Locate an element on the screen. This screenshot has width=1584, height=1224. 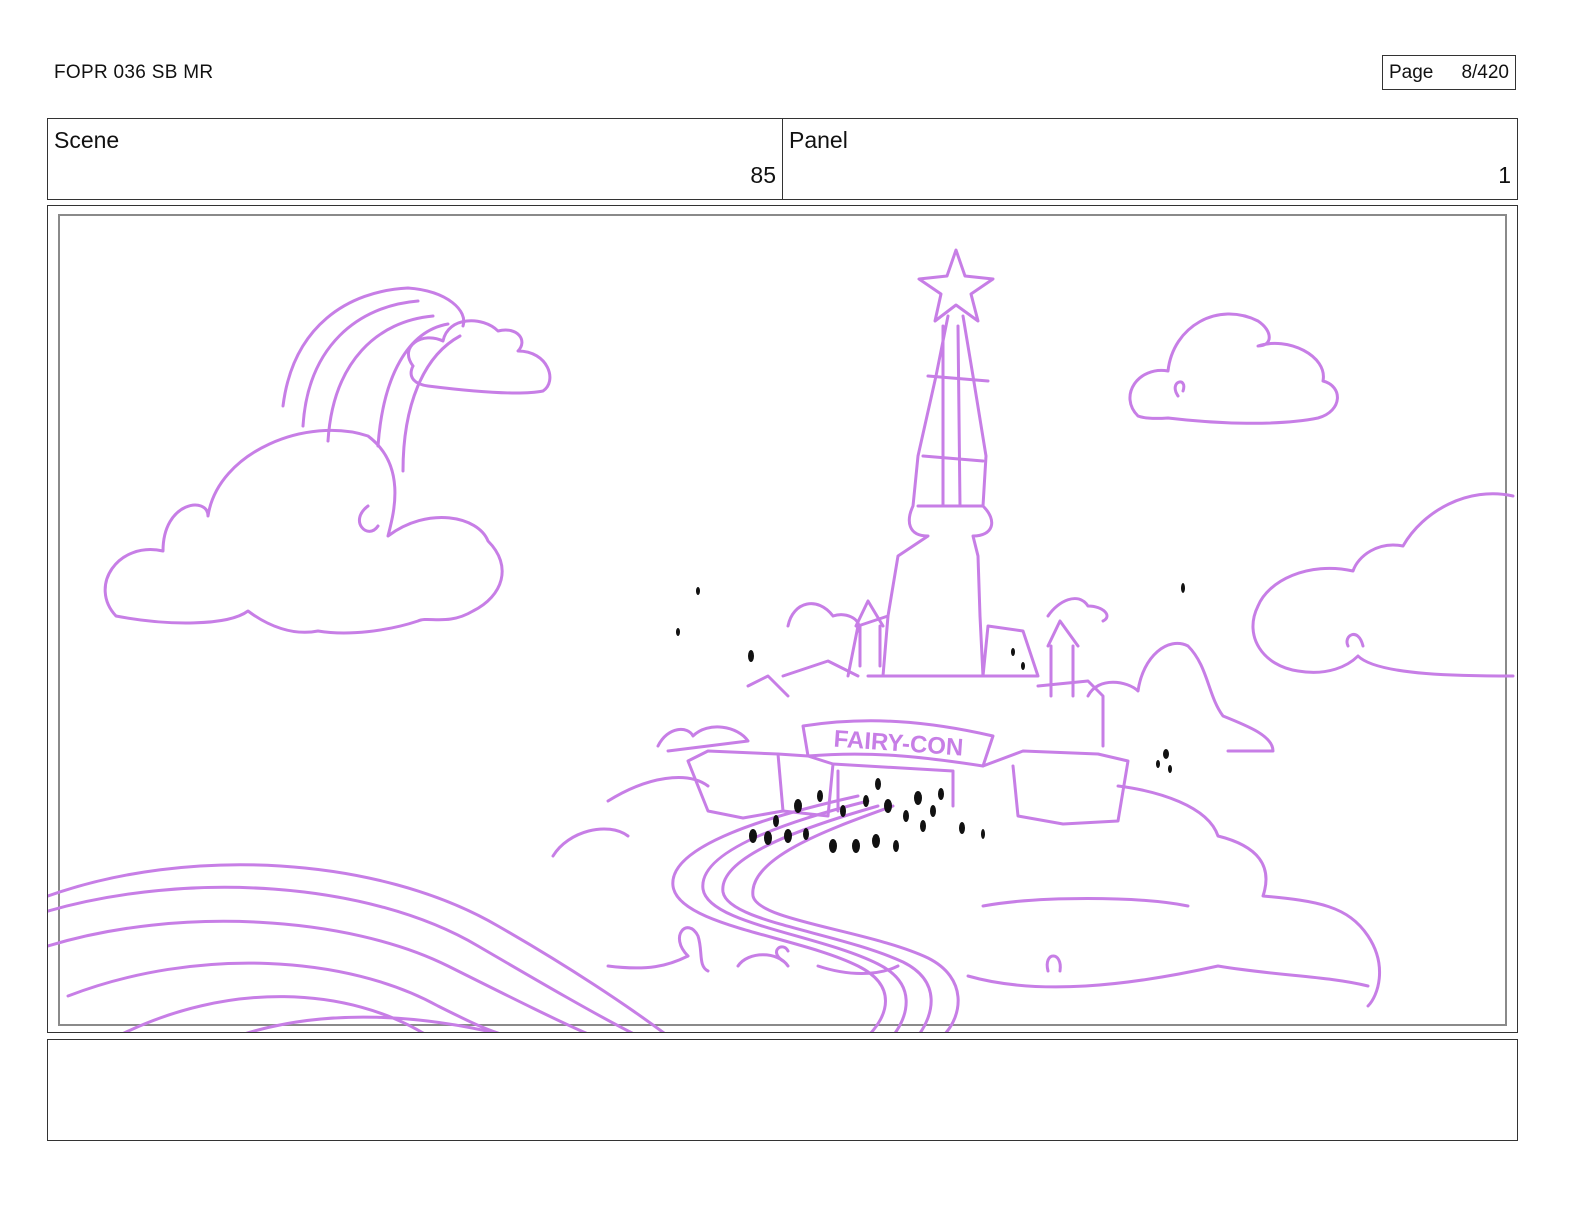
castle-wall-left is located at coordinates (735, 784).